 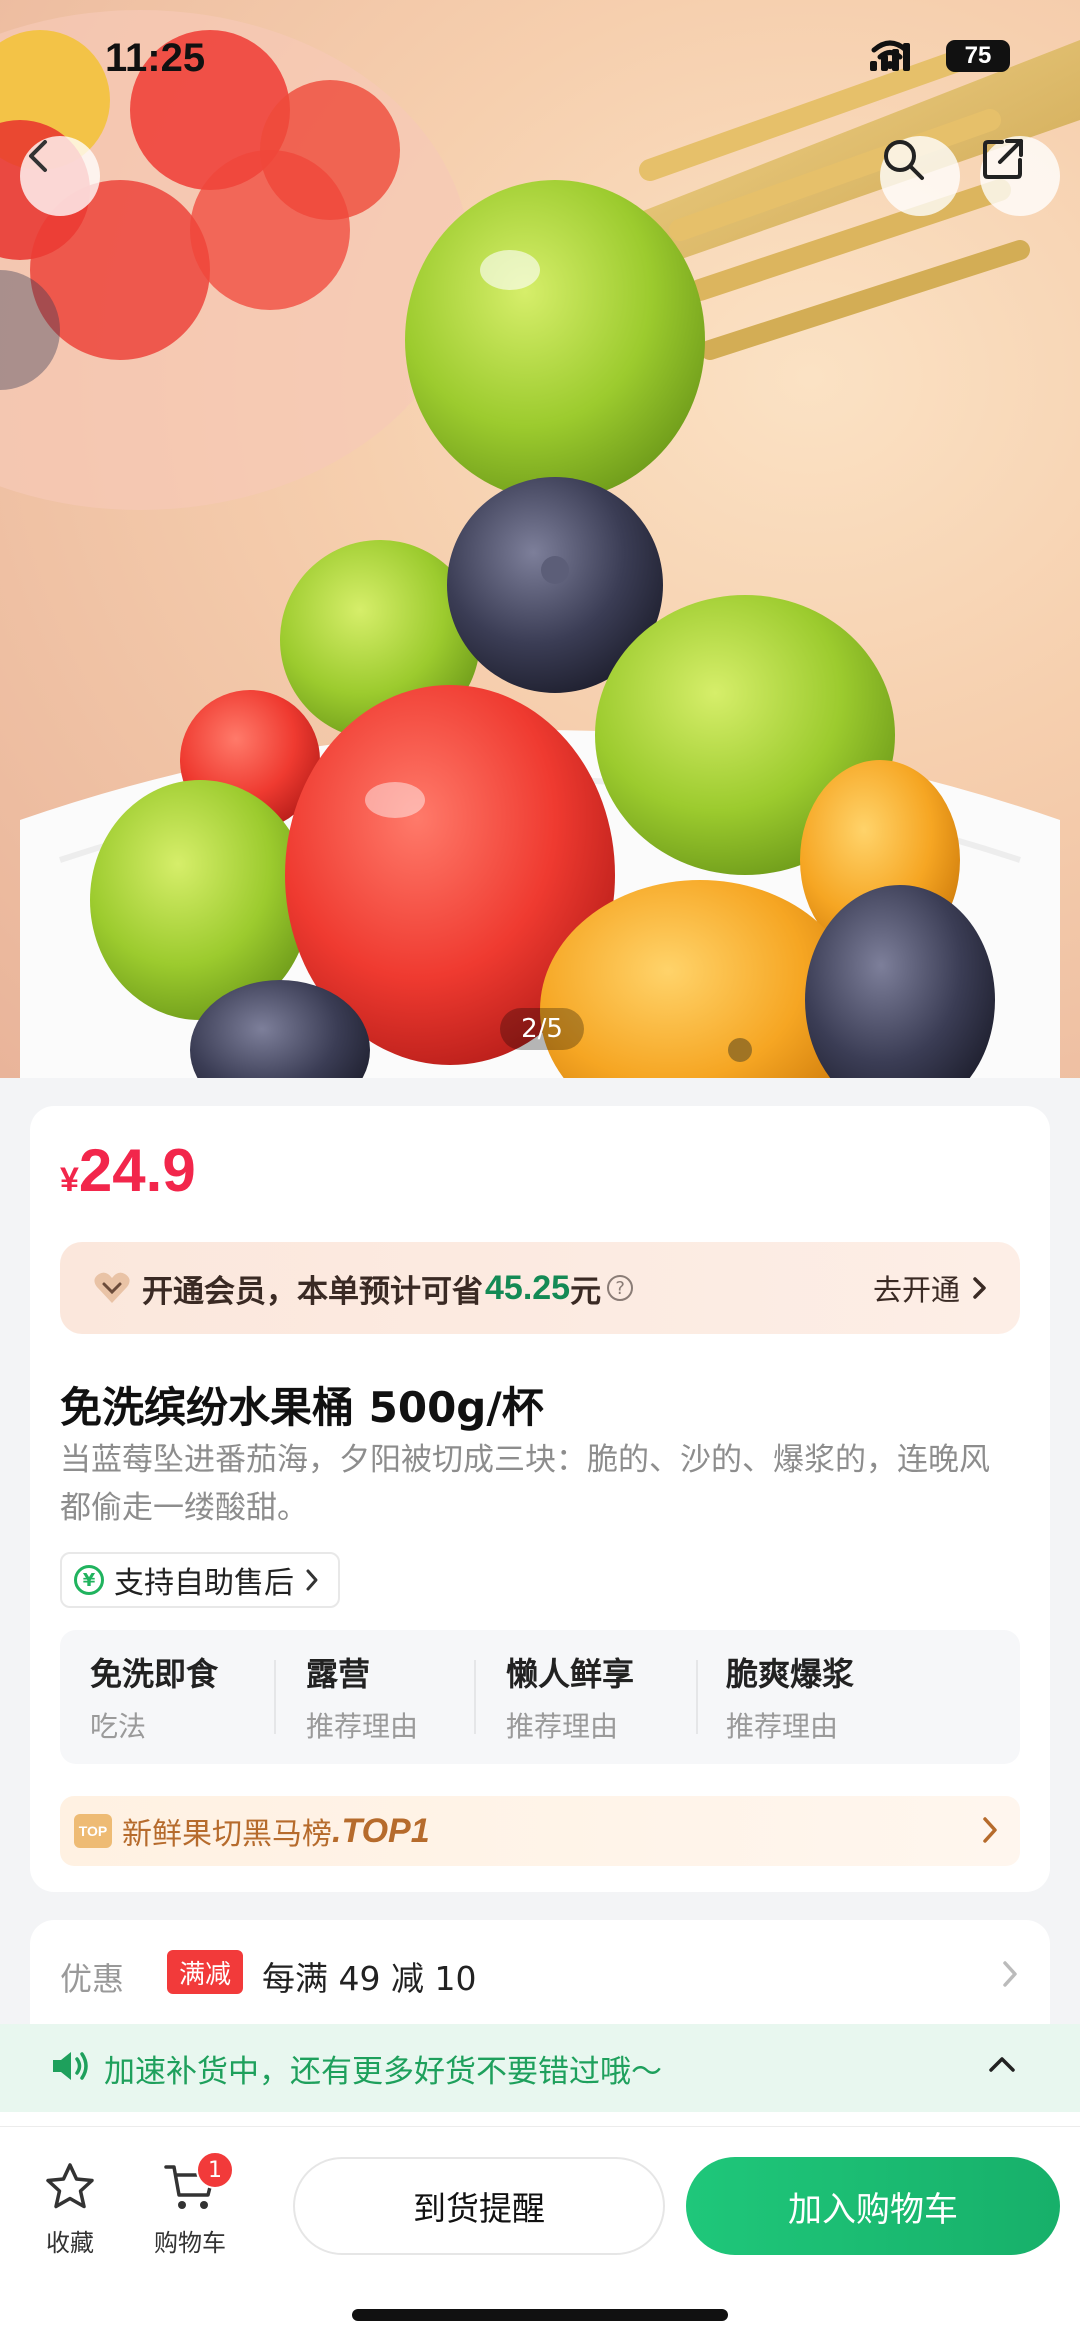 I want to click on member-text: 开通会员，本单预计可省, so click(x=312, y=1291).